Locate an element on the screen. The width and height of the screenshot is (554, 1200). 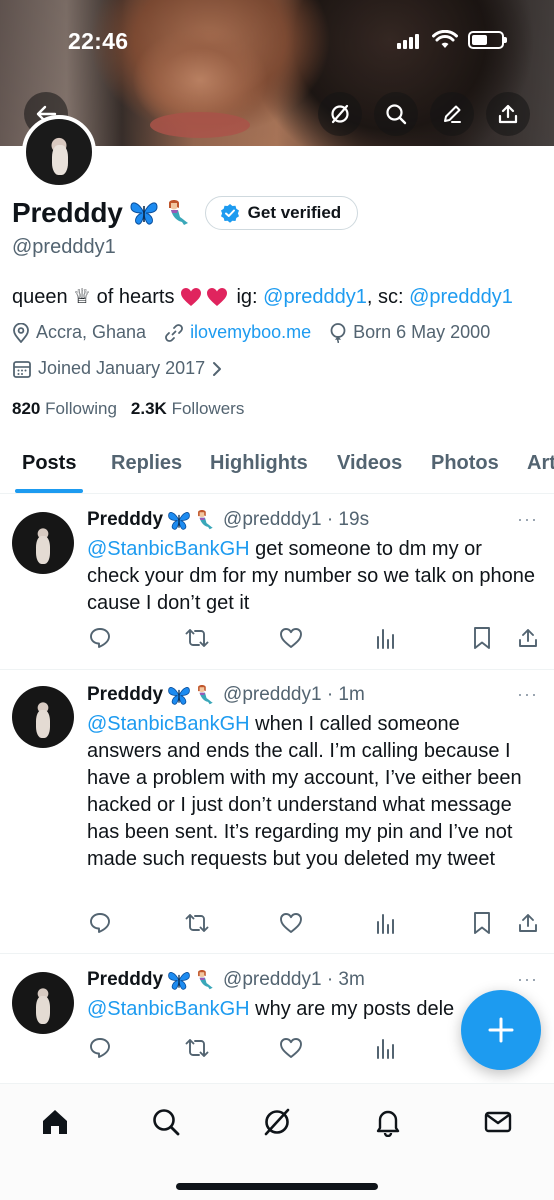
tab-photos: Photos is located at coordinates (465, 463).